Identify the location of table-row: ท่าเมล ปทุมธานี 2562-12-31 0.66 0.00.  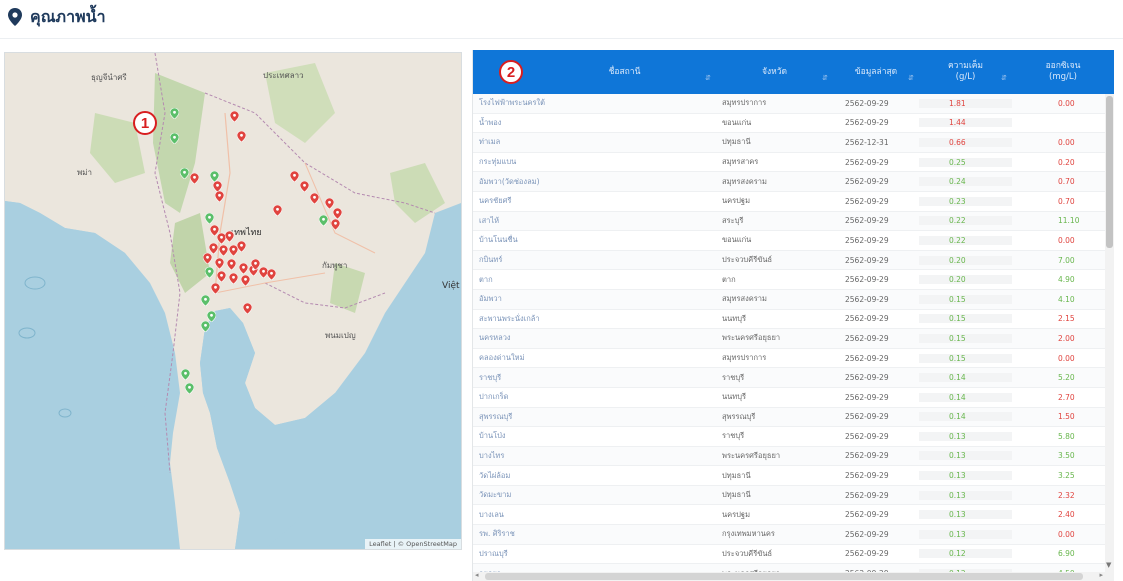
(793, 143).